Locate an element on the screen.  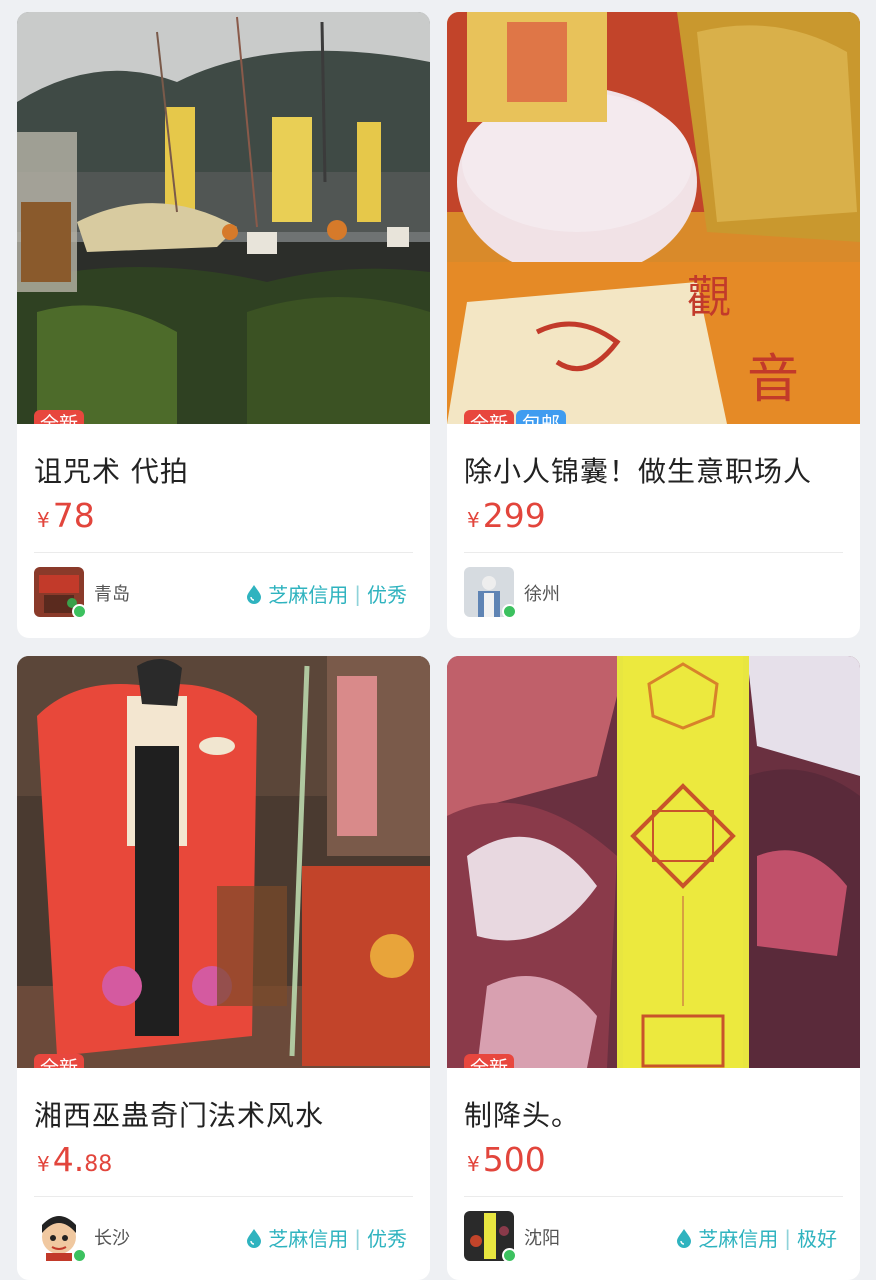
price-integer: 4. is located at coordinates (68, 1159).